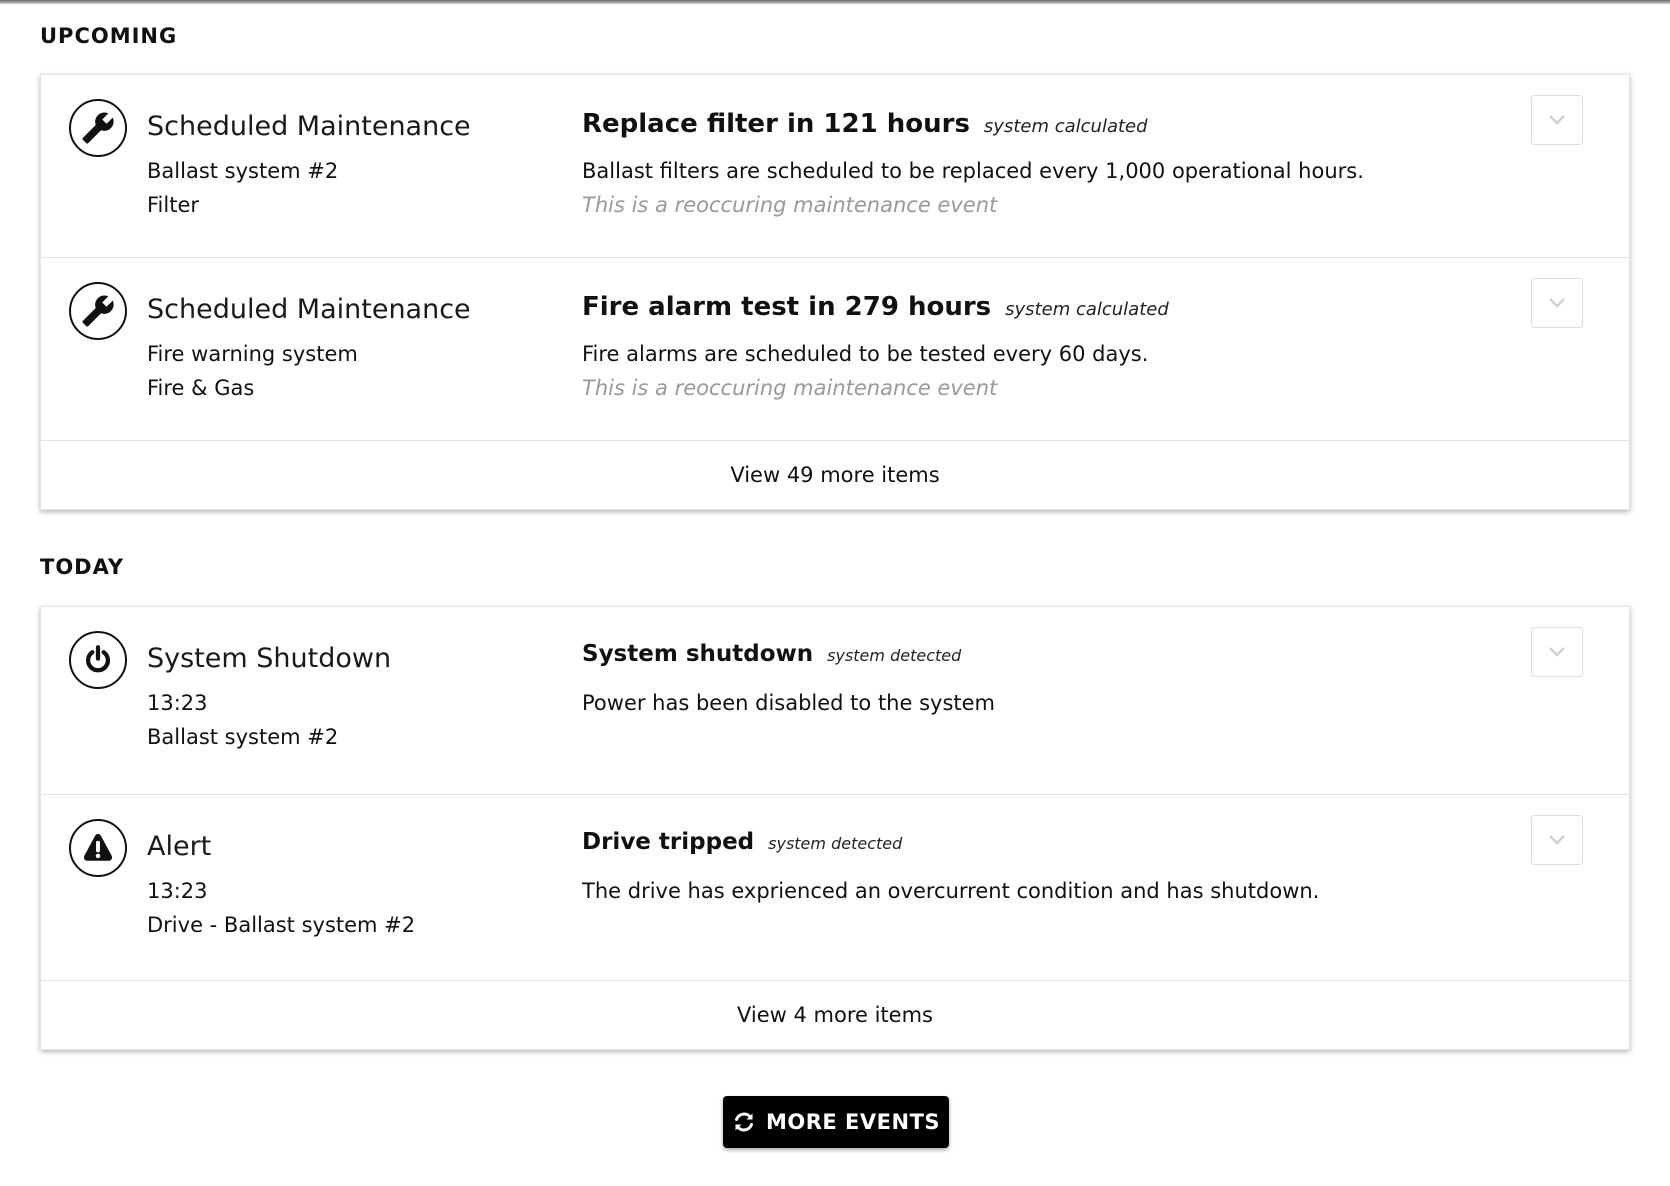 The height and width of the screenshot is (1186, 1670). What do you see at coordinates (835, 1015) in the screenshot?
I see `view-more-link: View 4 more items` at bounding box center [835, 1015].